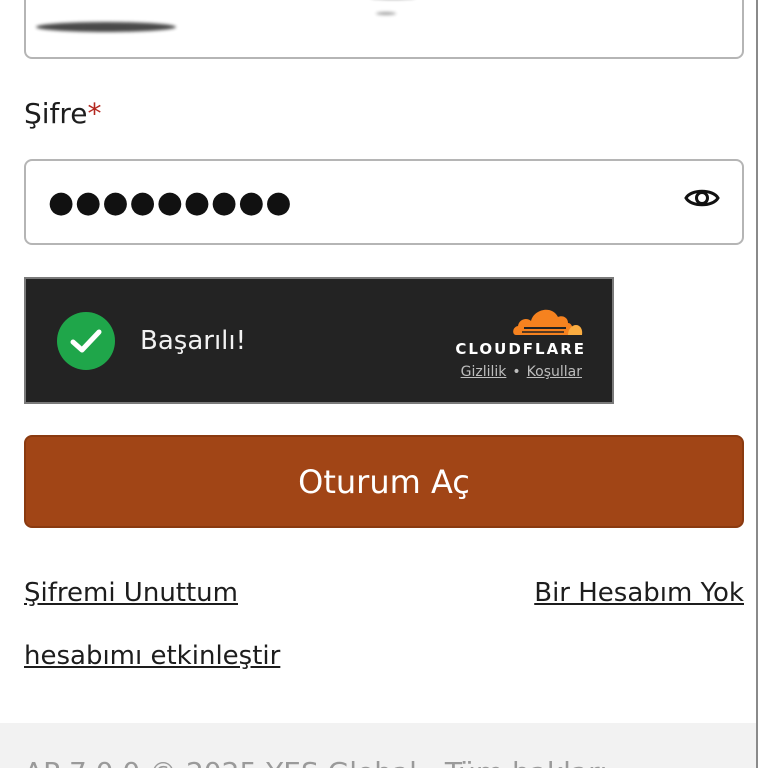 The width and height of the screenshot is (768, 768). I want to click on terms-link: Koşullar, so click(554, 372).